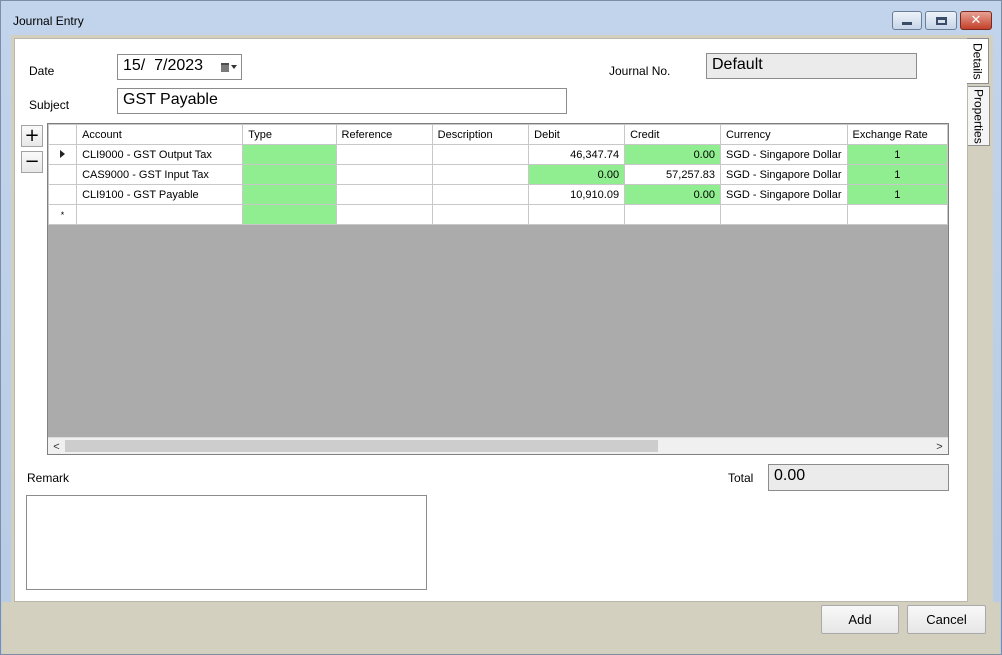 This screenshot has height=655, width=1002. What do you see at coordinates (160, 134) in the screenshot?
I see `column-header-account: Account` at bounding box center [160, 134].